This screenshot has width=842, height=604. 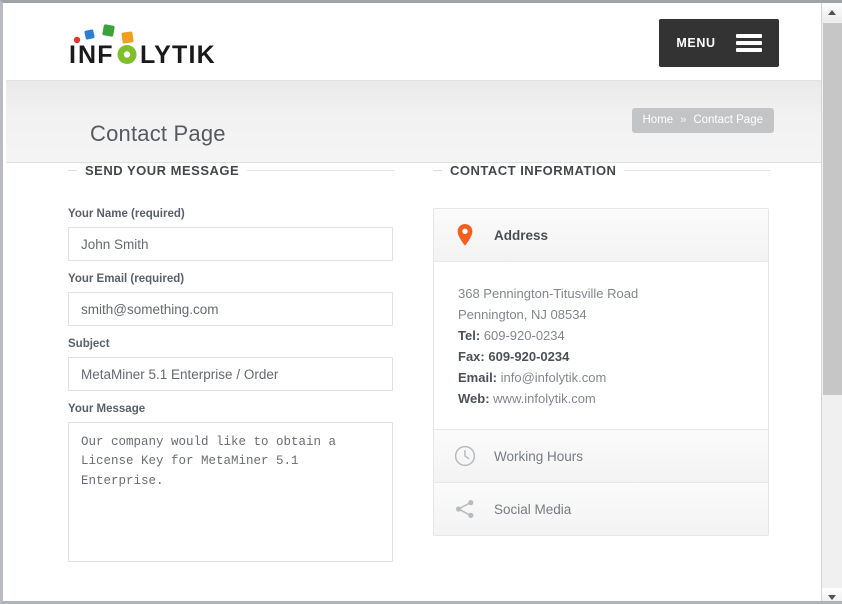 I want to click on tel-value: 609-920-0234, so click(x=524, y=336).